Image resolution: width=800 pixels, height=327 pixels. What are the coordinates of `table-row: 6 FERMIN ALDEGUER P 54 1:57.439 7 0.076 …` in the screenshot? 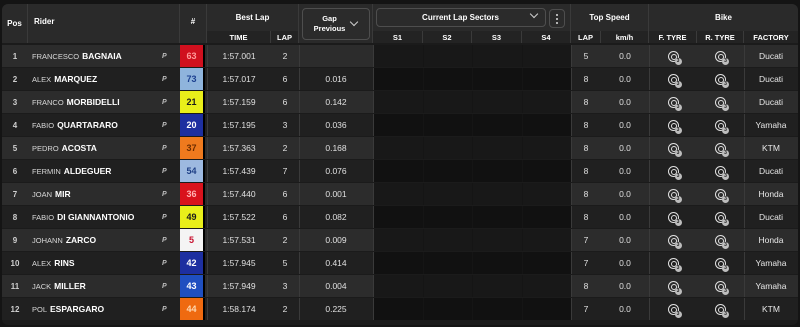 It's located at (400, 171).